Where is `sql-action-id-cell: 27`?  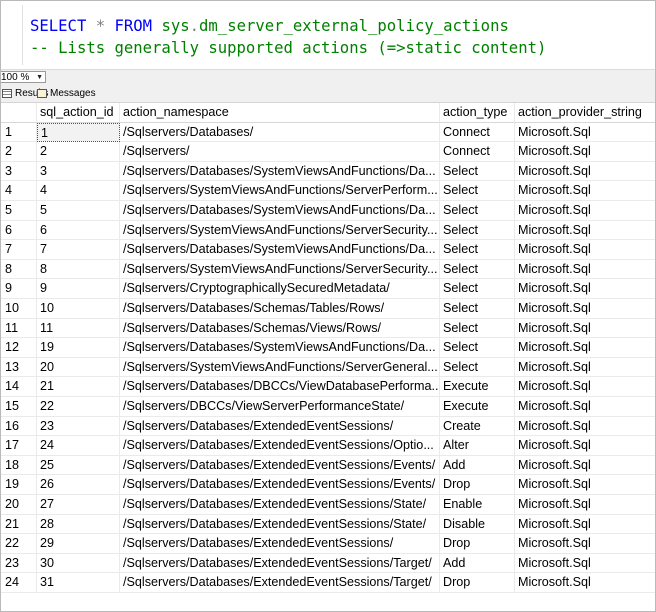 sql-action-id-cell: 27 is located at coordinates (78, 505).